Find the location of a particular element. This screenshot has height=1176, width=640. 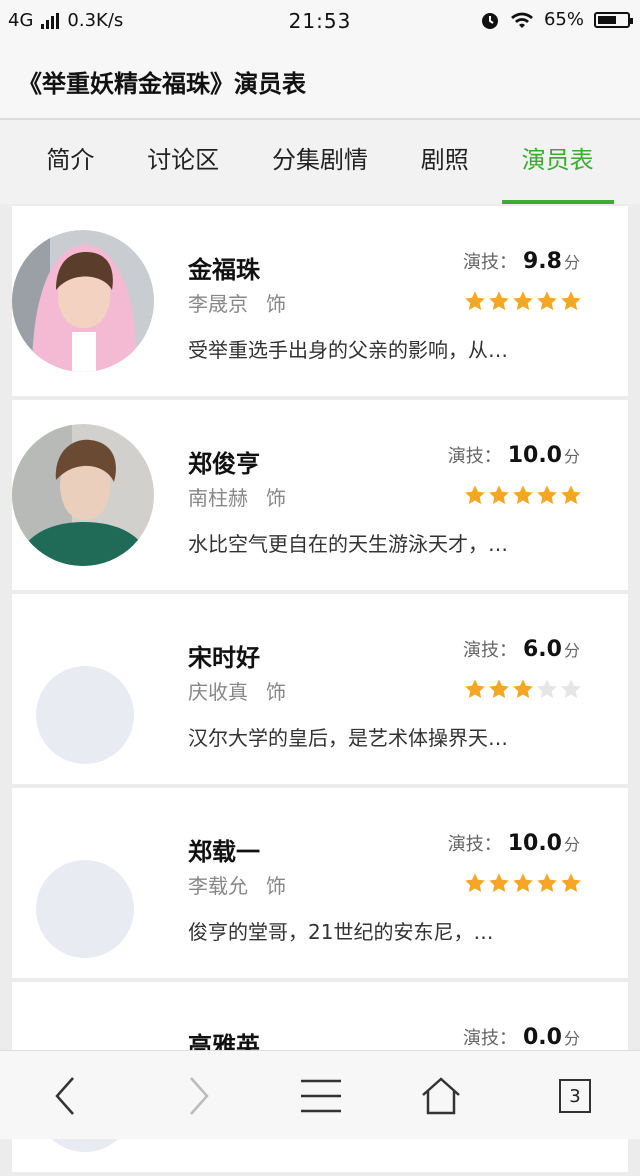

page-title: 《举重妖精金福珠》演员表 is located at coordinates (162, 84).